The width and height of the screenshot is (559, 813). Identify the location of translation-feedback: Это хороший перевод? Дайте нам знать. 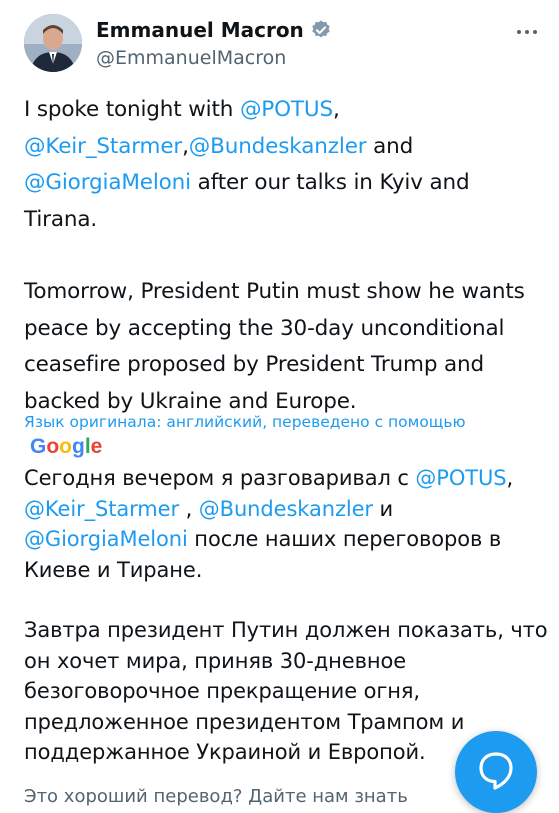
(216, 796).